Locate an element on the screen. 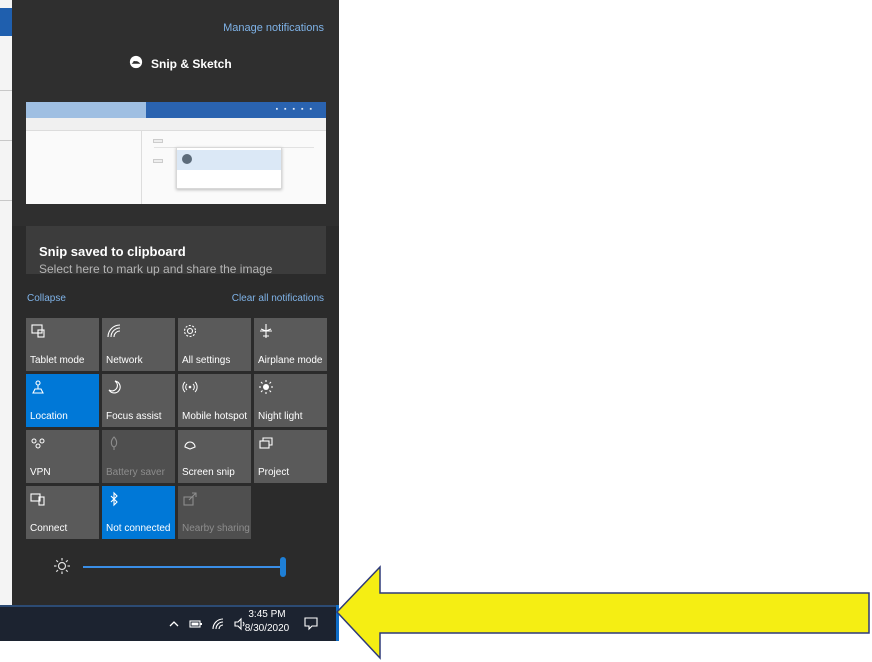  hotspot-icon is located at coordinates (190, 387).